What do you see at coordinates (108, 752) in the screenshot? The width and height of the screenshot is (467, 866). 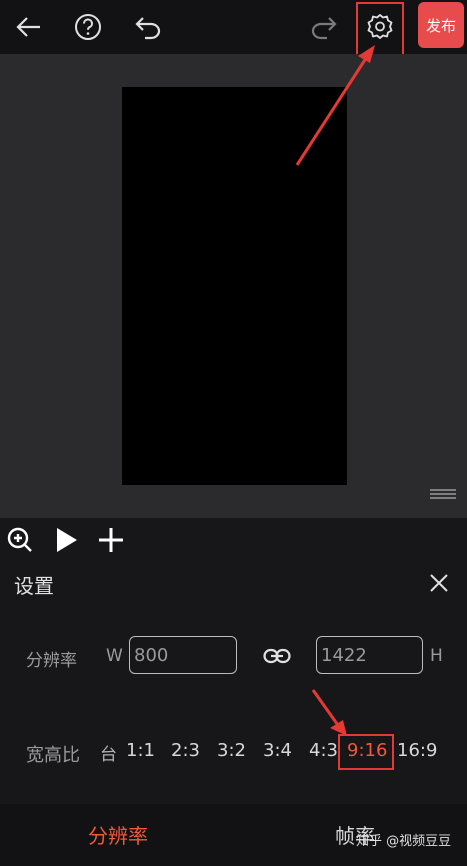 I see `aspect-option-custom: 台` at bounding box center [108, 752].